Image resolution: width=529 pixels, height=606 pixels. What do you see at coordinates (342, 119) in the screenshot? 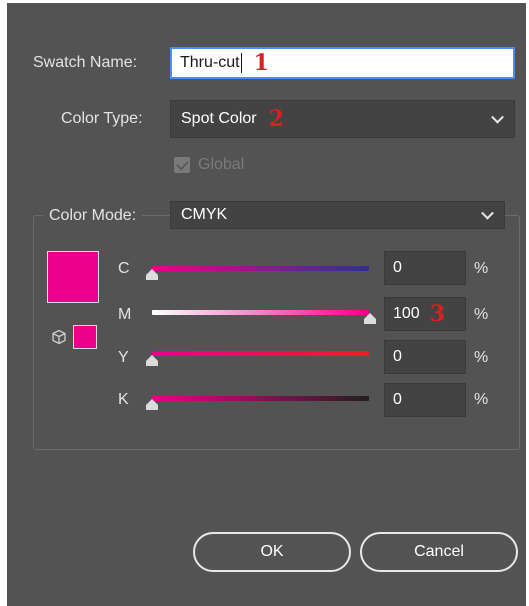
I see `color-type-select: Spot Color 2` at bounding box center [342, 119].